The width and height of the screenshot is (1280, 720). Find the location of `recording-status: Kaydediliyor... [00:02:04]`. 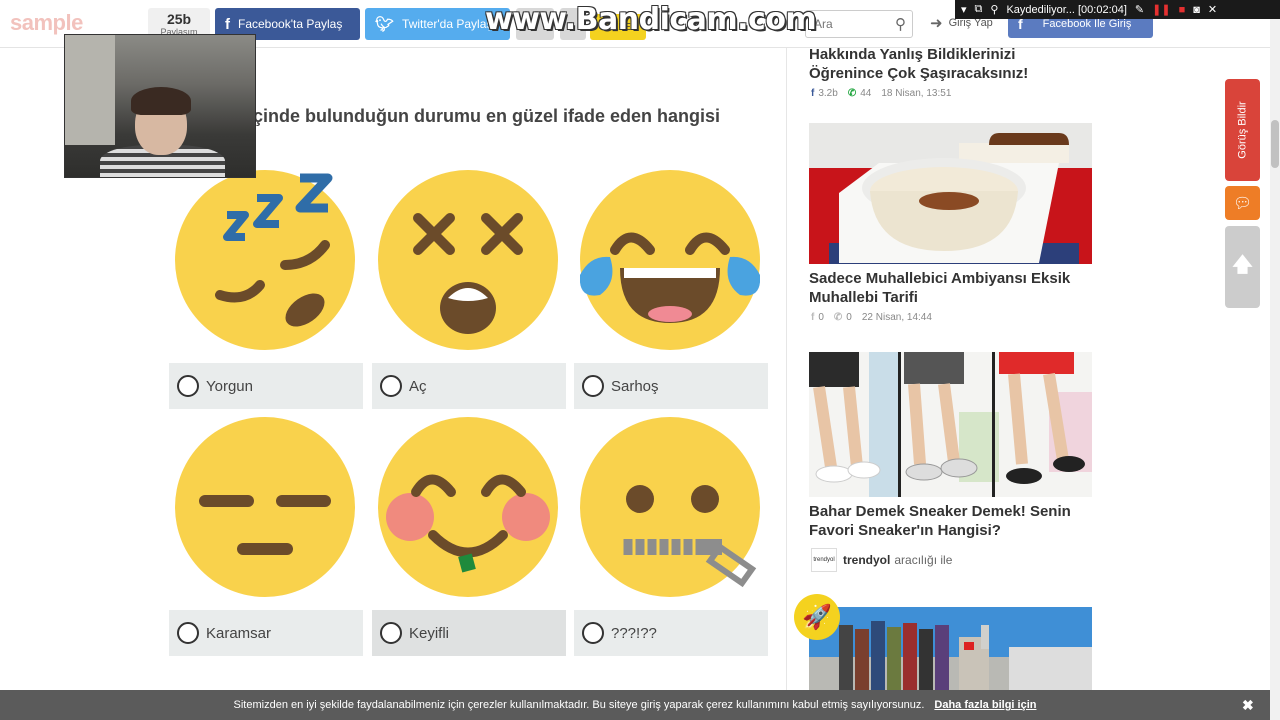

recording-status: Kaydediliyor... [00:02:04] is located at coordinates (1066, 9).